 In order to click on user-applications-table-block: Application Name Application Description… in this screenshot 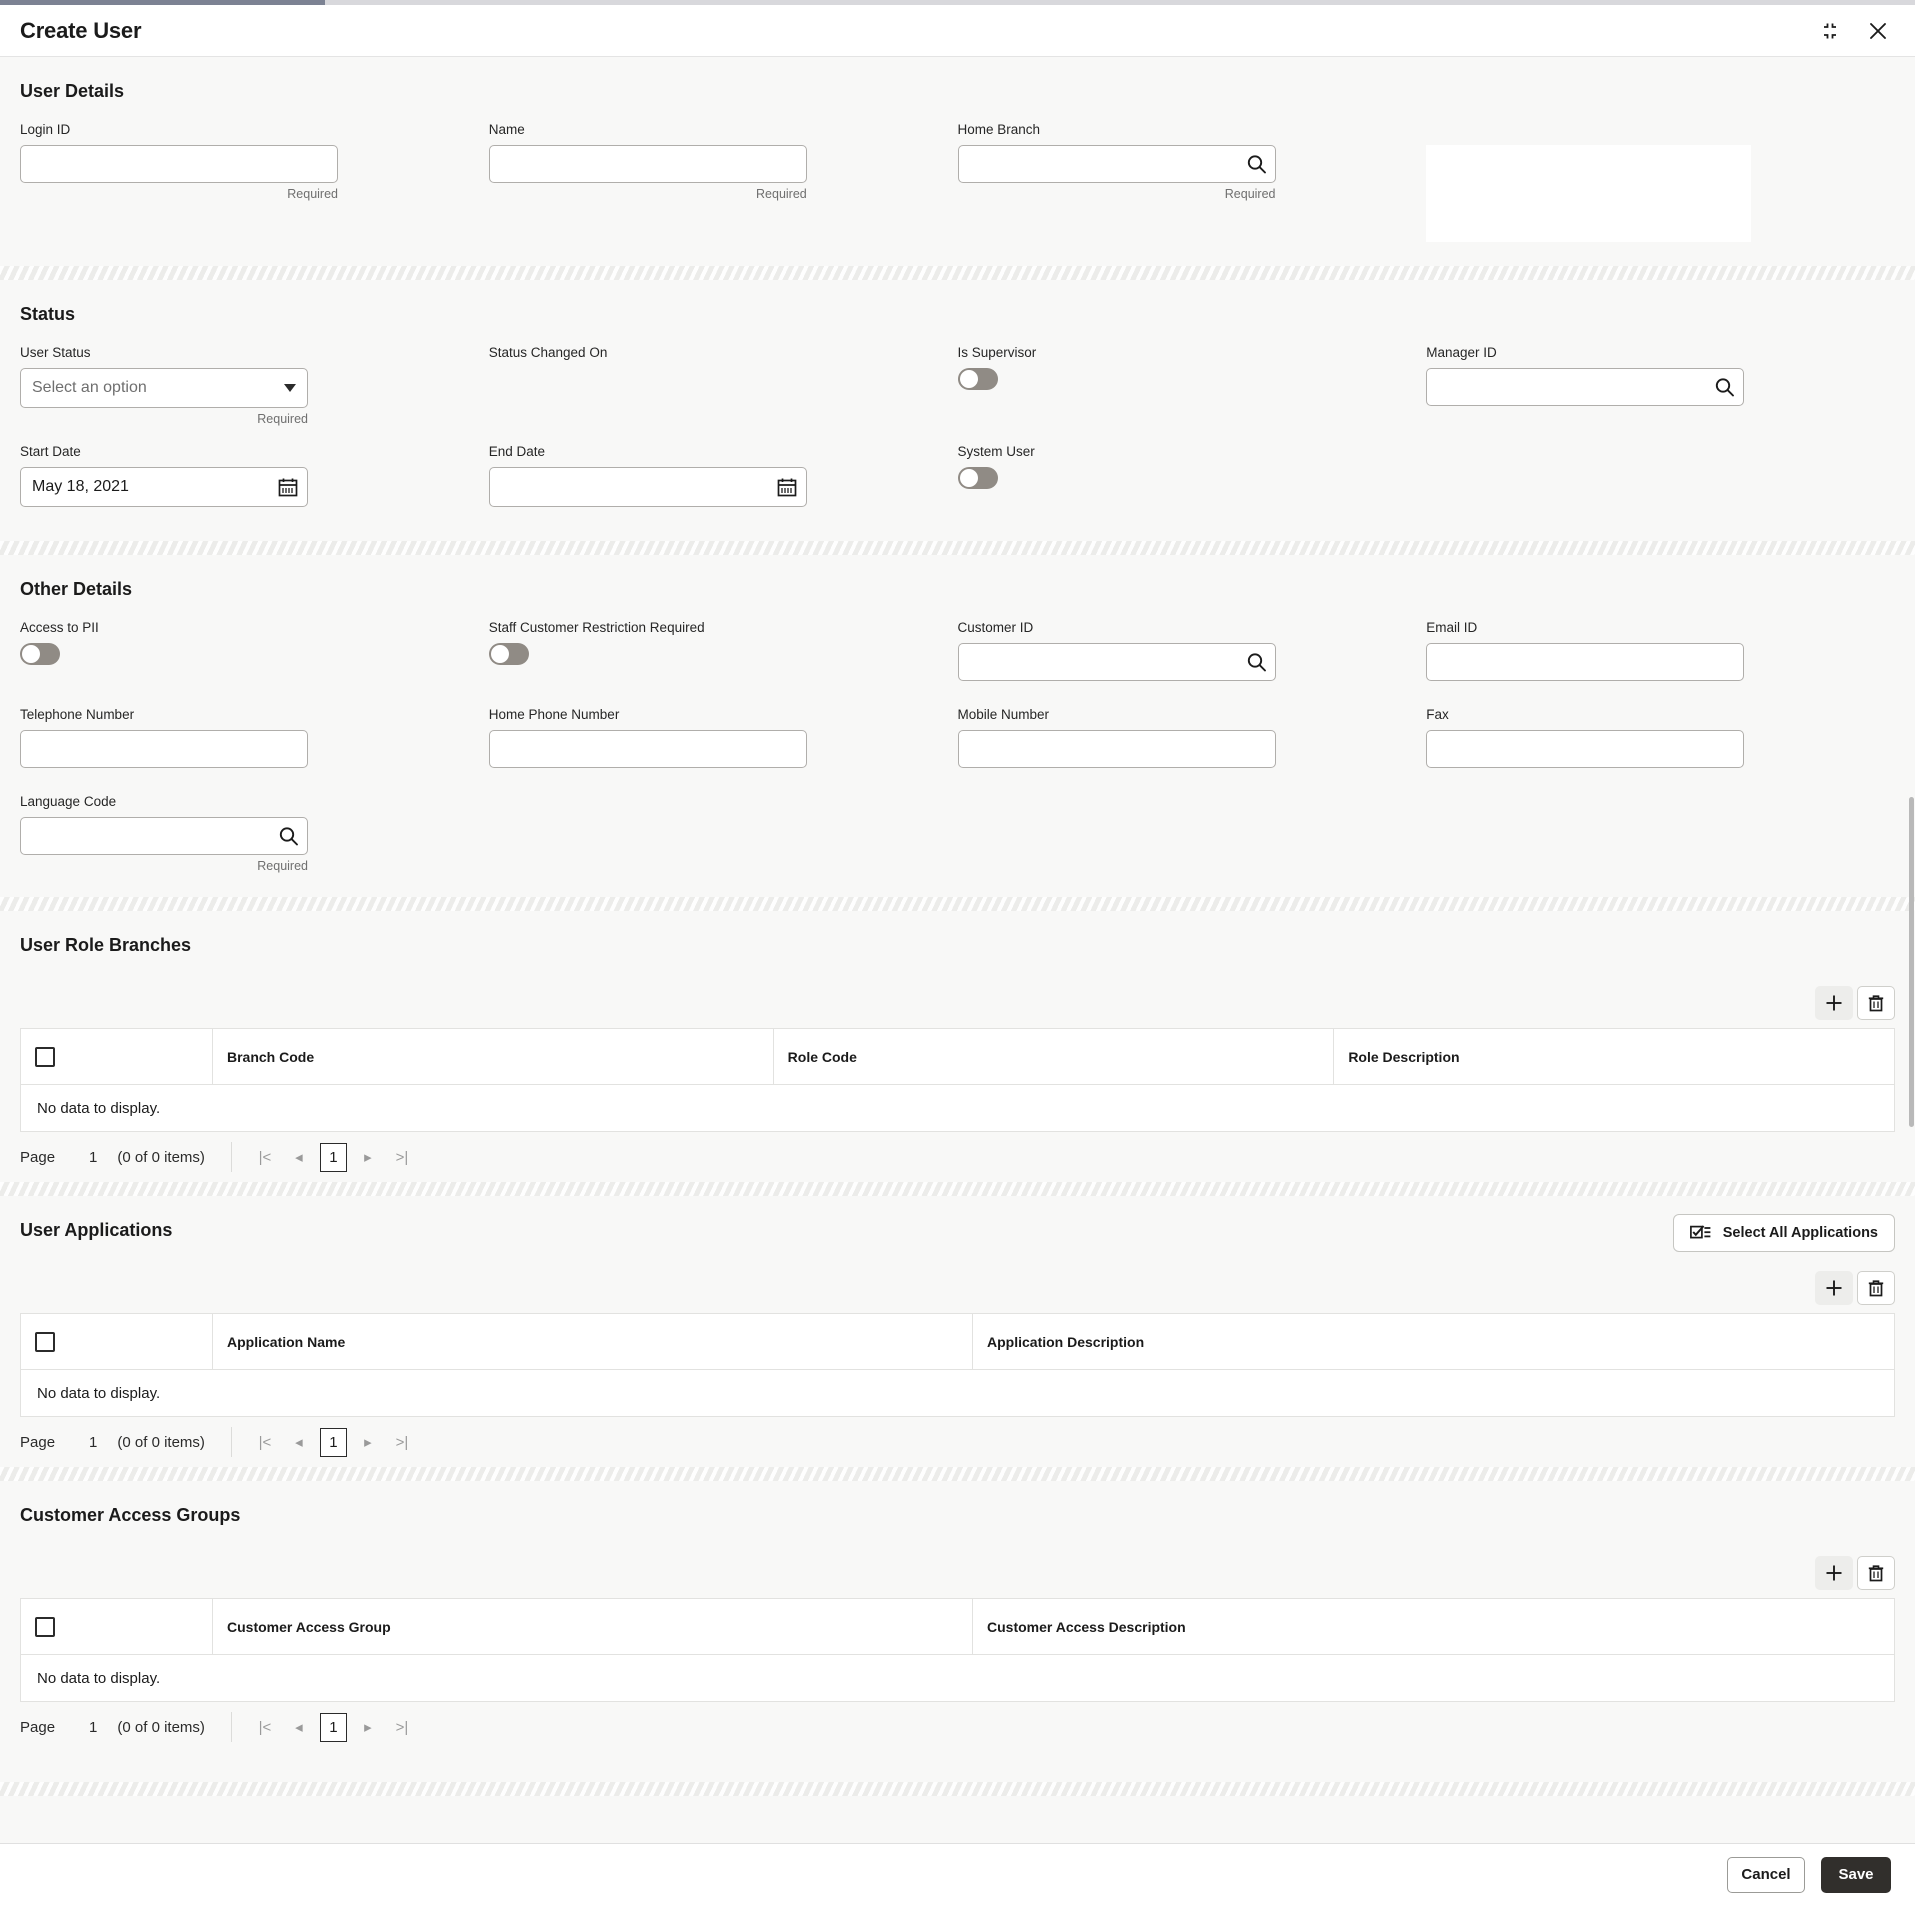, I will do `click(957, 1364)`.